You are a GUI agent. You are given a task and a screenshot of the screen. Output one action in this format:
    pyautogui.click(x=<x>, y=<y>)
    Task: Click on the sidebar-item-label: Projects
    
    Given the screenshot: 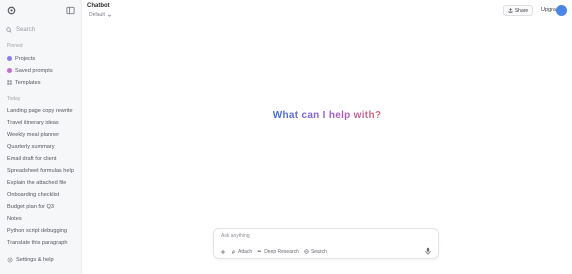 What is the action you would take?
    pyautogui.click(x=25, y=58)
    